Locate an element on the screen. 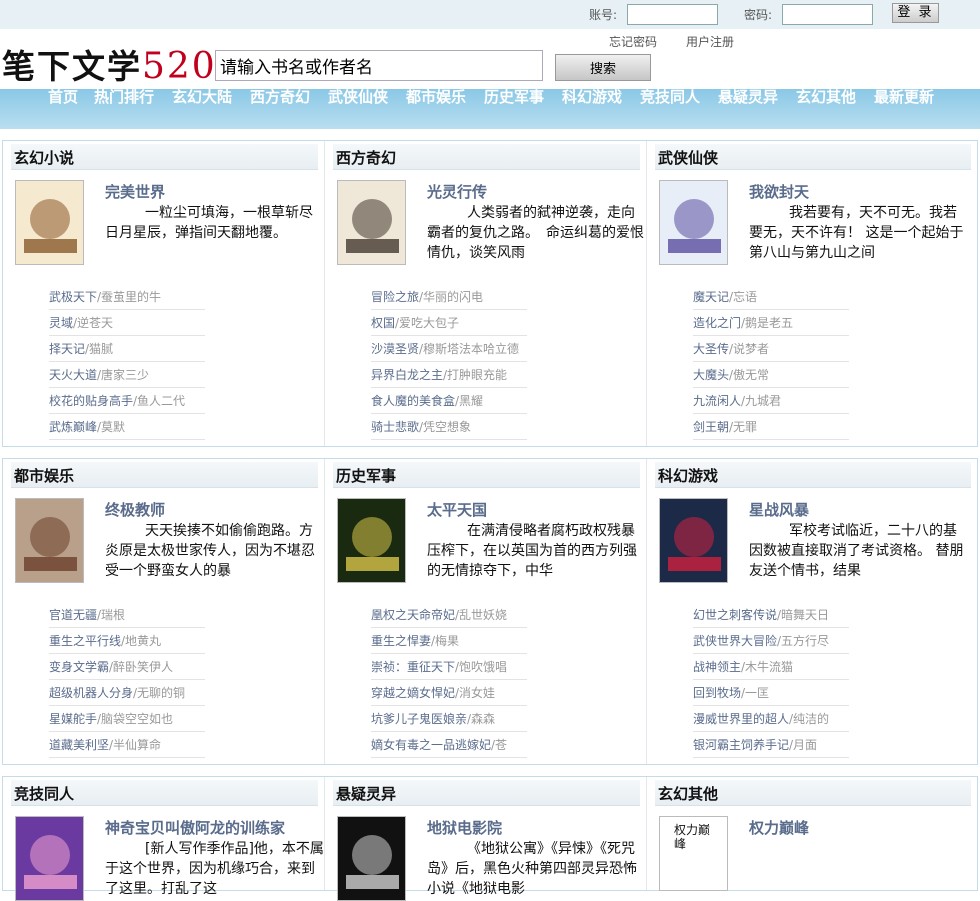 Image resolution: width=980 pixels, height=901 pixels. list-book-title: 回到牧场 is located at coordinates (717, 693).